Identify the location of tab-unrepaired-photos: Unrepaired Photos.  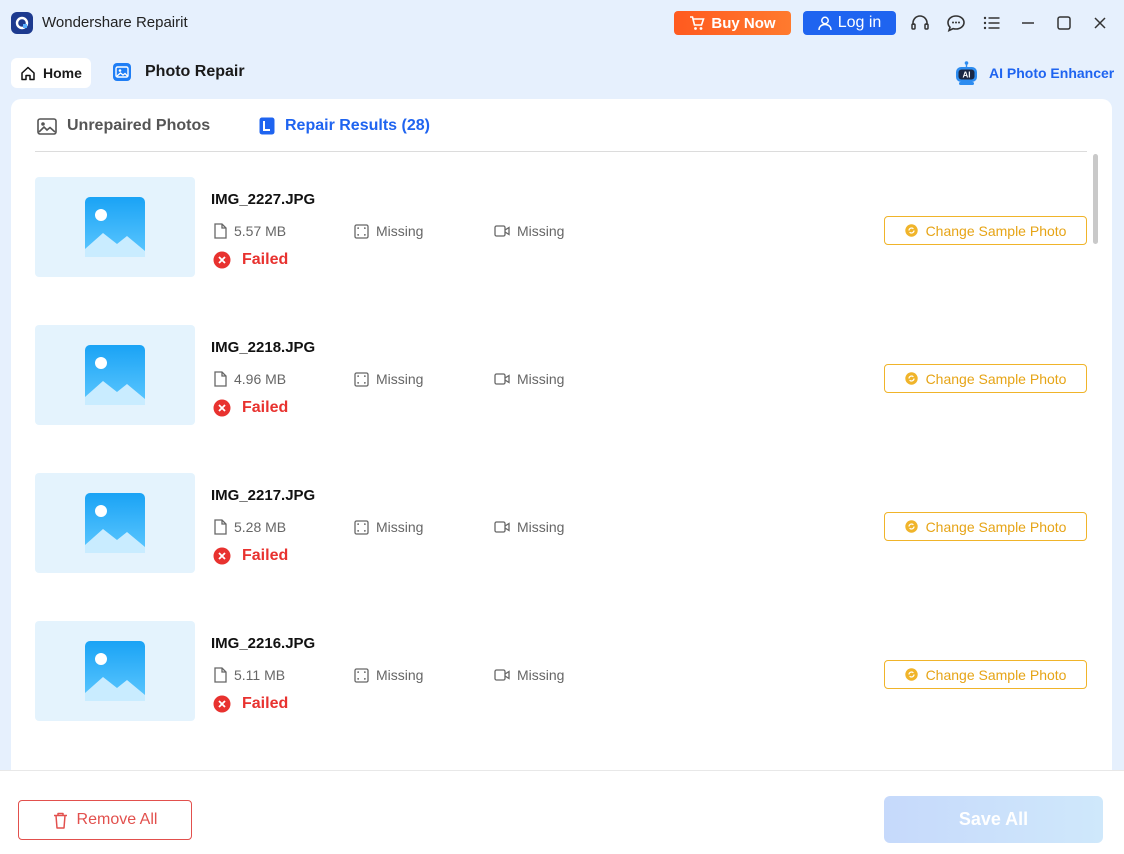
(123, 126).